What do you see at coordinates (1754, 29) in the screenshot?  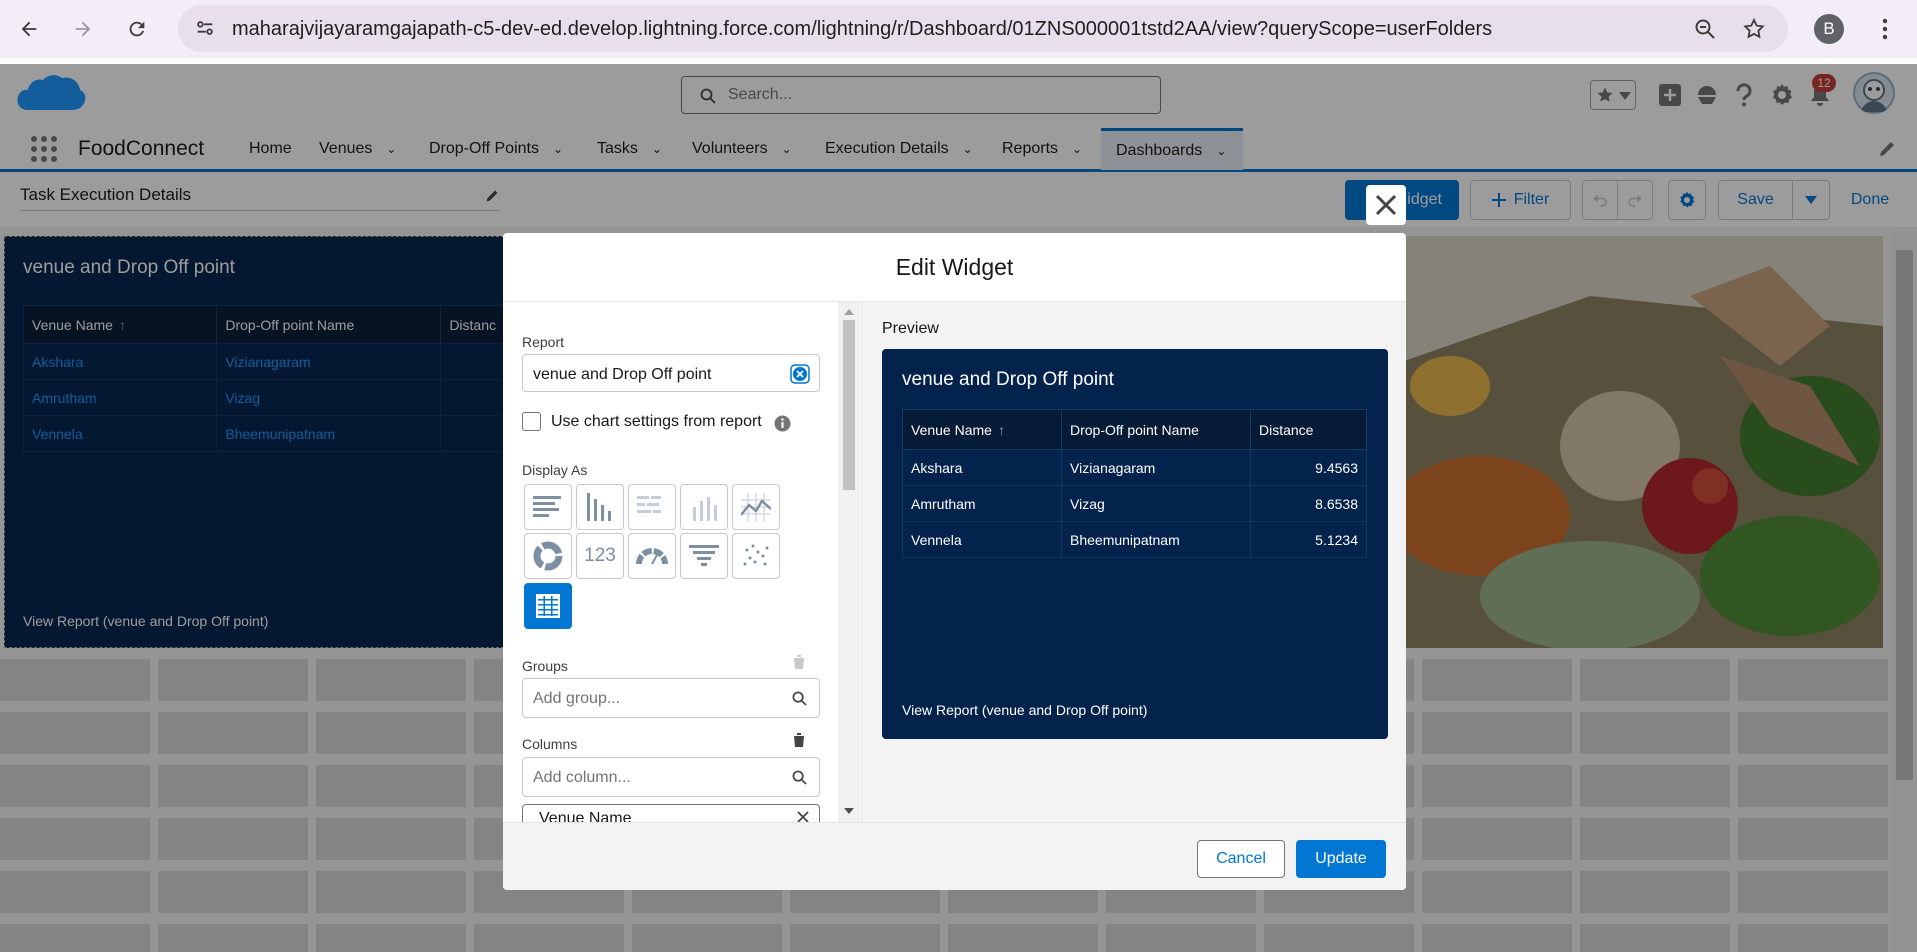 I see `bookmark-star-icon` at bounding box center [1754, 29].